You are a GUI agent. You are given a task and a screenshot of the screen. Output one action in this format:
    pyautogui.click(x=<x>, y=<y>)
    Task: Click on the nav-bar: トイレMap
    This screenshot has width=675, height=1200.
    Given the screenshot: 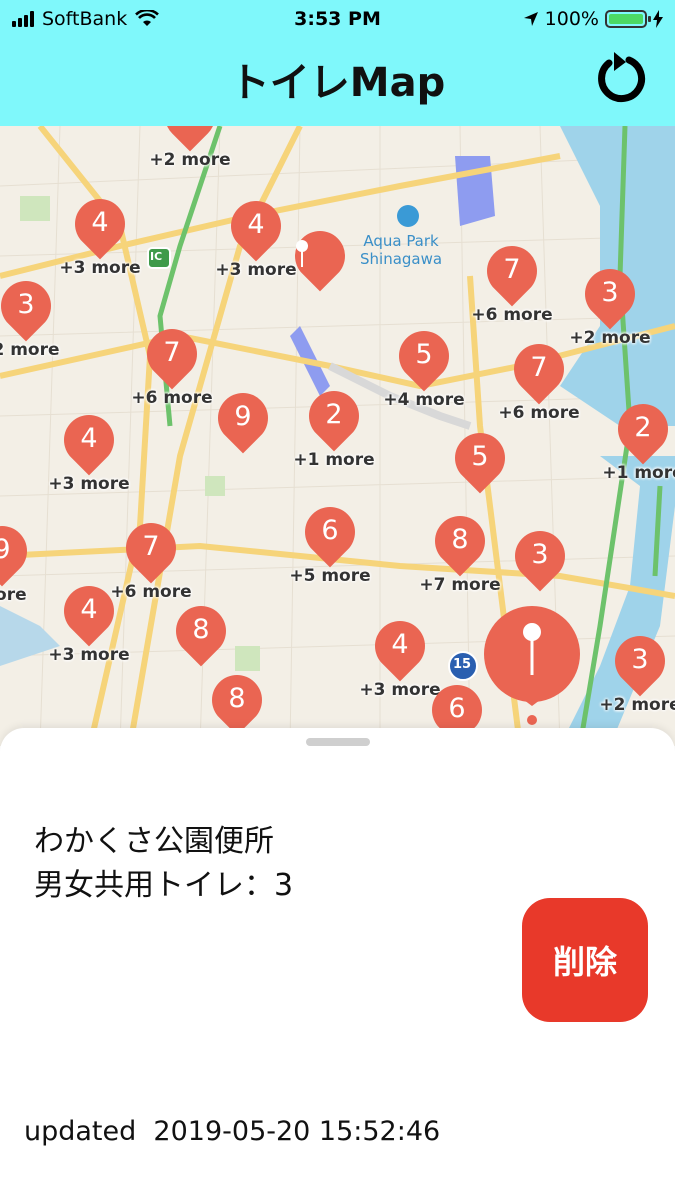 What is the action you would take?
    pyautogui.click(x=337, y=83)
    